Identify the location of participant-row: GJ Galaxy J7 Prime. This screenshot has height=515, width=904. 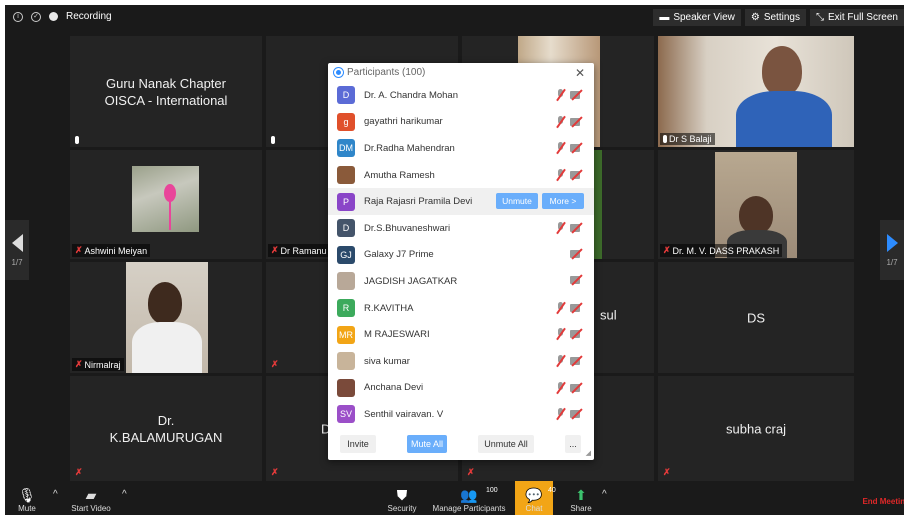
(461, 255).